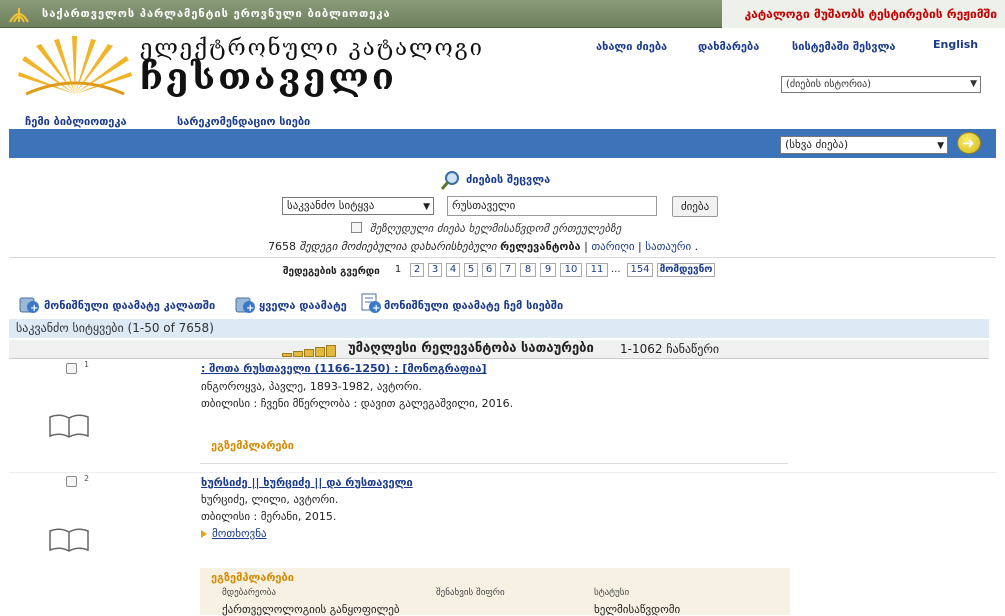  I want to click on next-page-link: მომდევნო, so click(686, 270).